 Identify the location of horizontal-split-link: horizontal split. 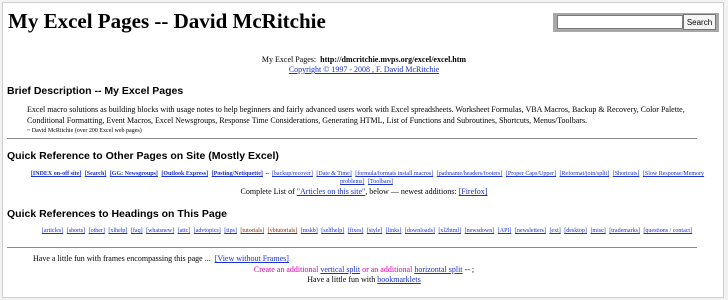
(438, 269).